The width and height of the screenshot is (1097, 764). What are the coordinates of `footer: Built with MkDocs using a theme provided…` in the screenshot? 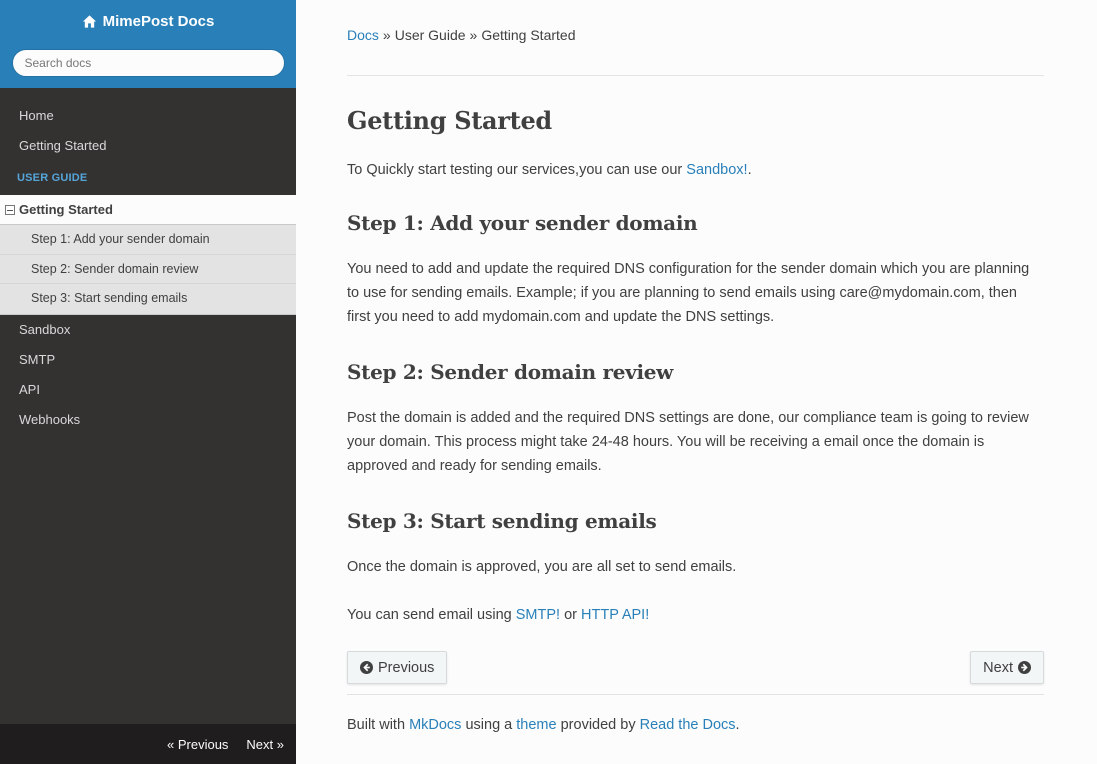 It's located at (695, 725).